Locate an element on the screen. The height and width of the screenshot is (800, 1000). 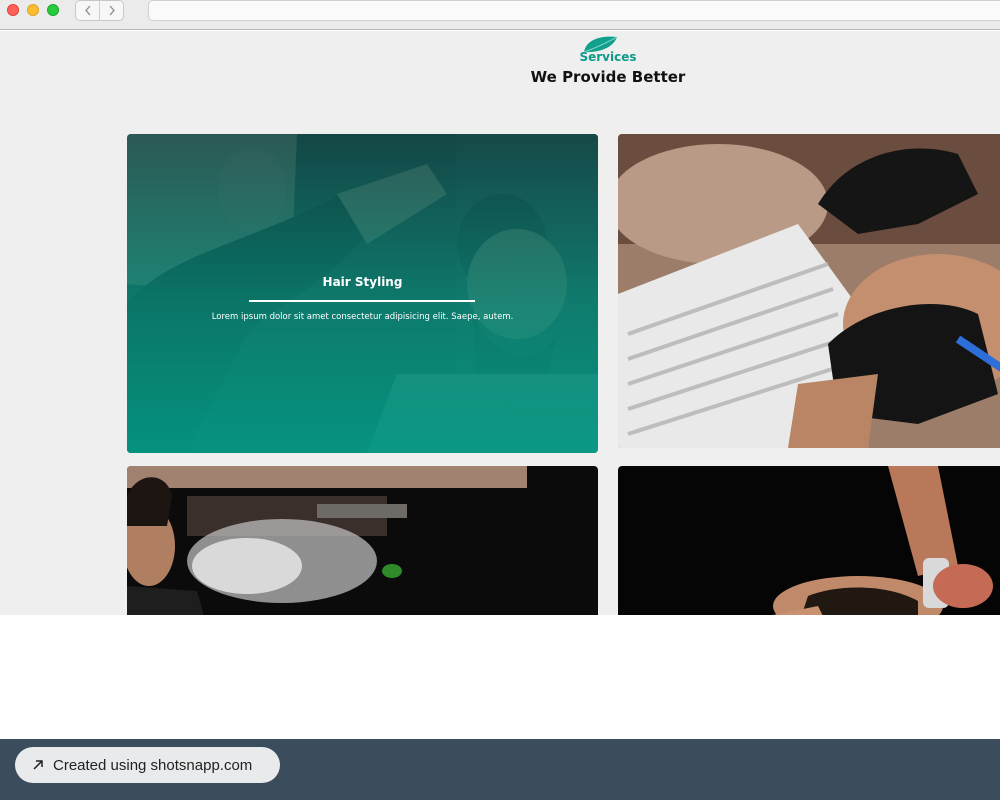
chevron-left-icon is located at coordinates (87, 10).